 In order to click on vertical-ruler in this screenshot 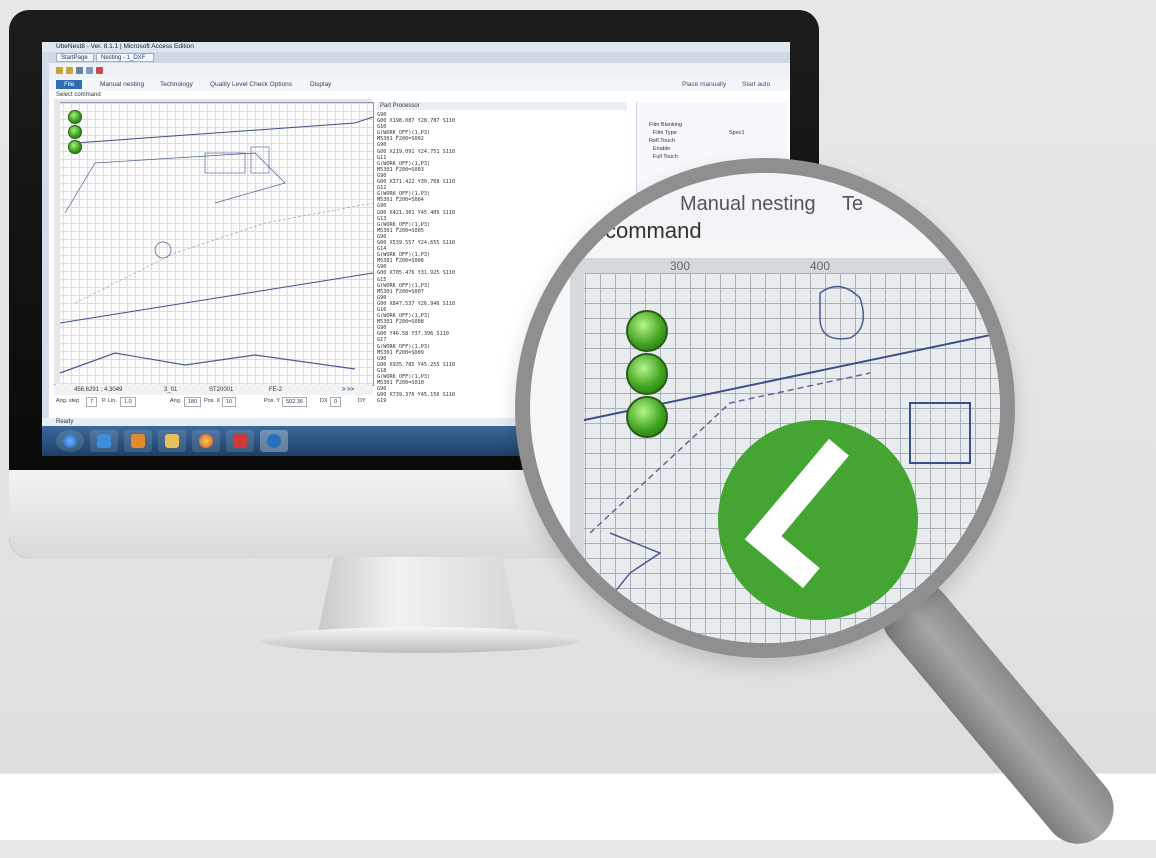, I will do `click(57, 243)`.